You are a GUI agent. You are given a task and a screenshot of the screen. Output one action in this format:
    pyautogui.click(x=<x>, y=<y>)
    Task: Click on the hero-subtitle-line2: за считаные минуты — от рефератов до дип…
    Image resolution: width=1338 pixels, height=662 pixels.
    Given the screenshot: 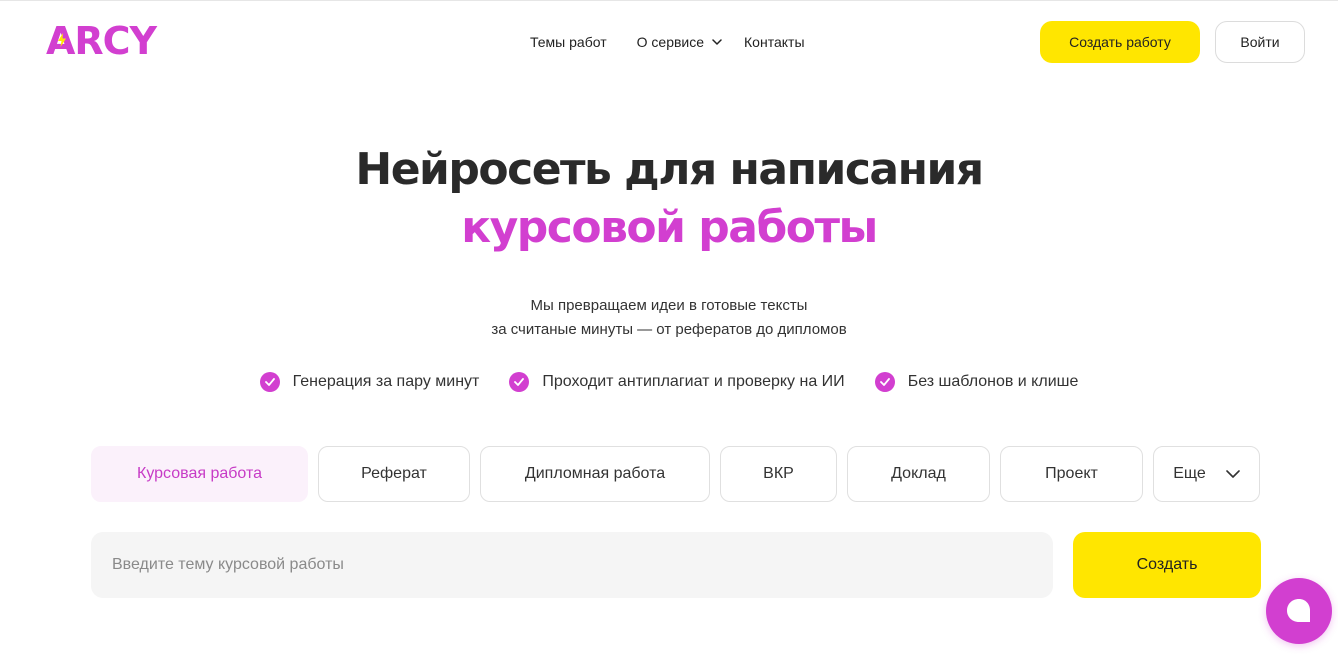 What is the action you would take?
    pyautogui.click(x=669, y=329)
    